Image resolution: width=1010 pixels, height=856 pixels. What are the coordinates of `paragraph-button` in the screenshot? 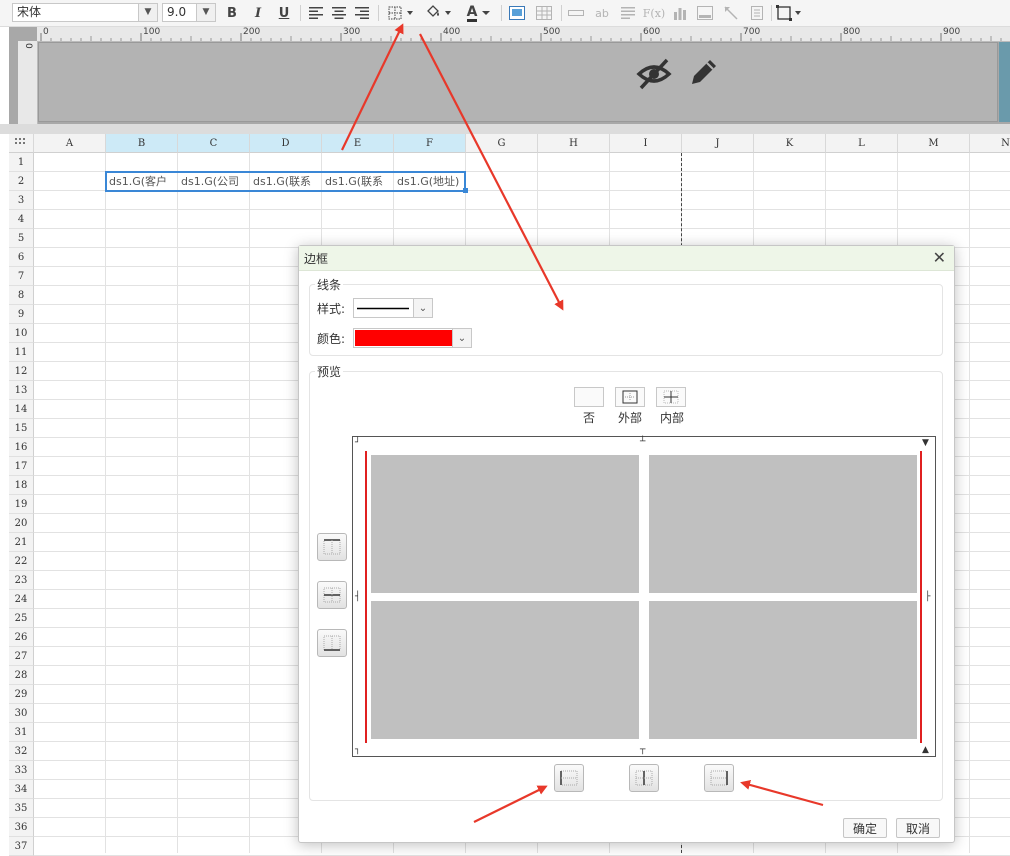 It's located at (628, 13).